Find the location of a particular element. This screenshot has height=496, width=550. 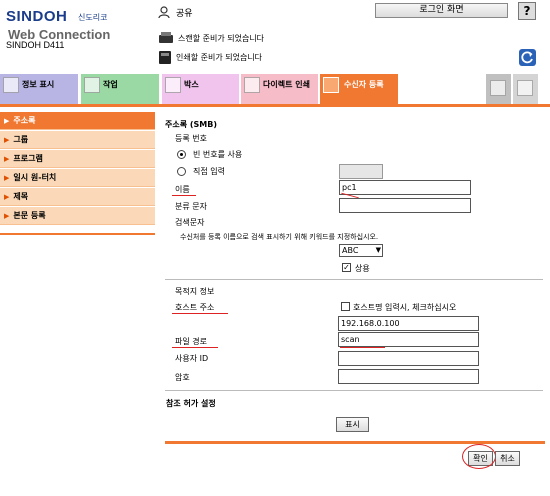

tab-divider is located at coordinates (275, 105).